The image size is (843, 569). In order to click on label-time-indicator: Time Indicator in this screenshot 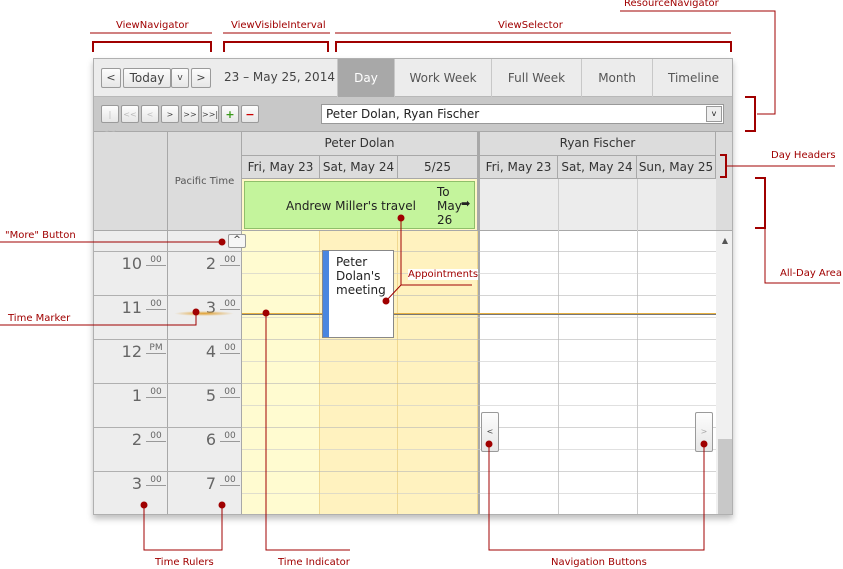, I will do `click(314, 562)`.